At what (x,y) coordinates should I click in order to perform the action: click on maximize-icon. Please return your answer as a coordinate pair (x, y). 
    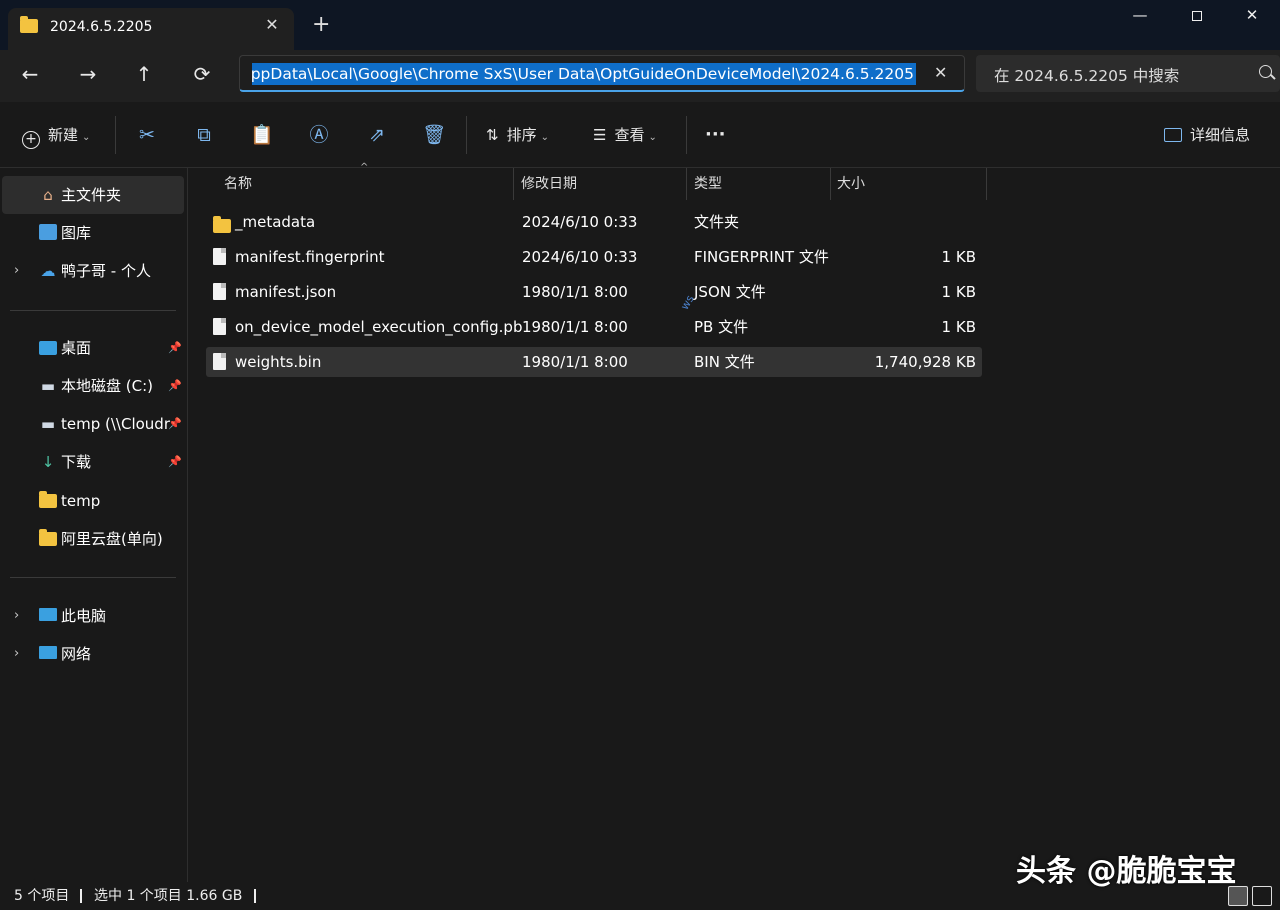
    Looking at the image, I should click on (1197, 16).